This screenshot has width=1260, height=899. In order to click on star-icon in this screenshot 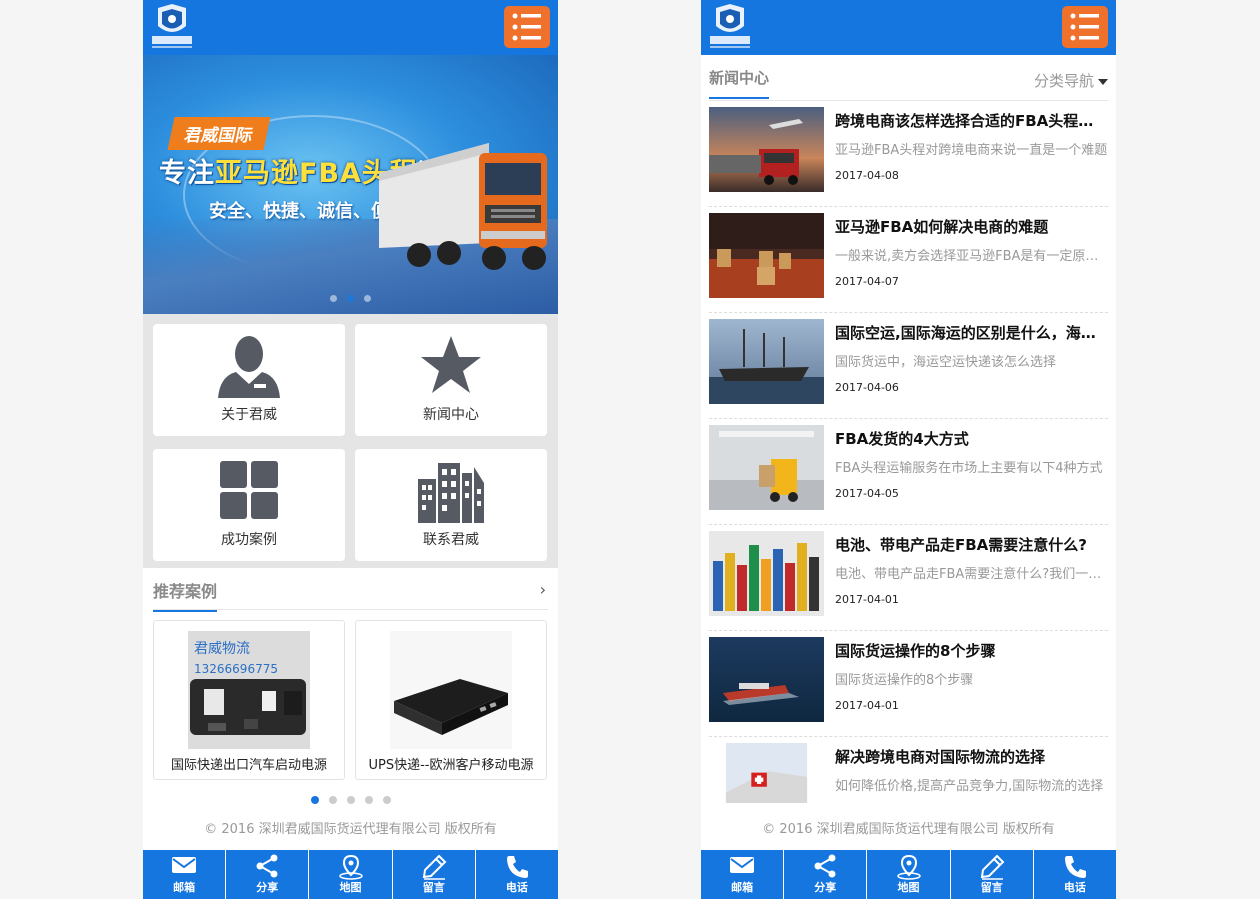, I will do `click(451, 364)`.